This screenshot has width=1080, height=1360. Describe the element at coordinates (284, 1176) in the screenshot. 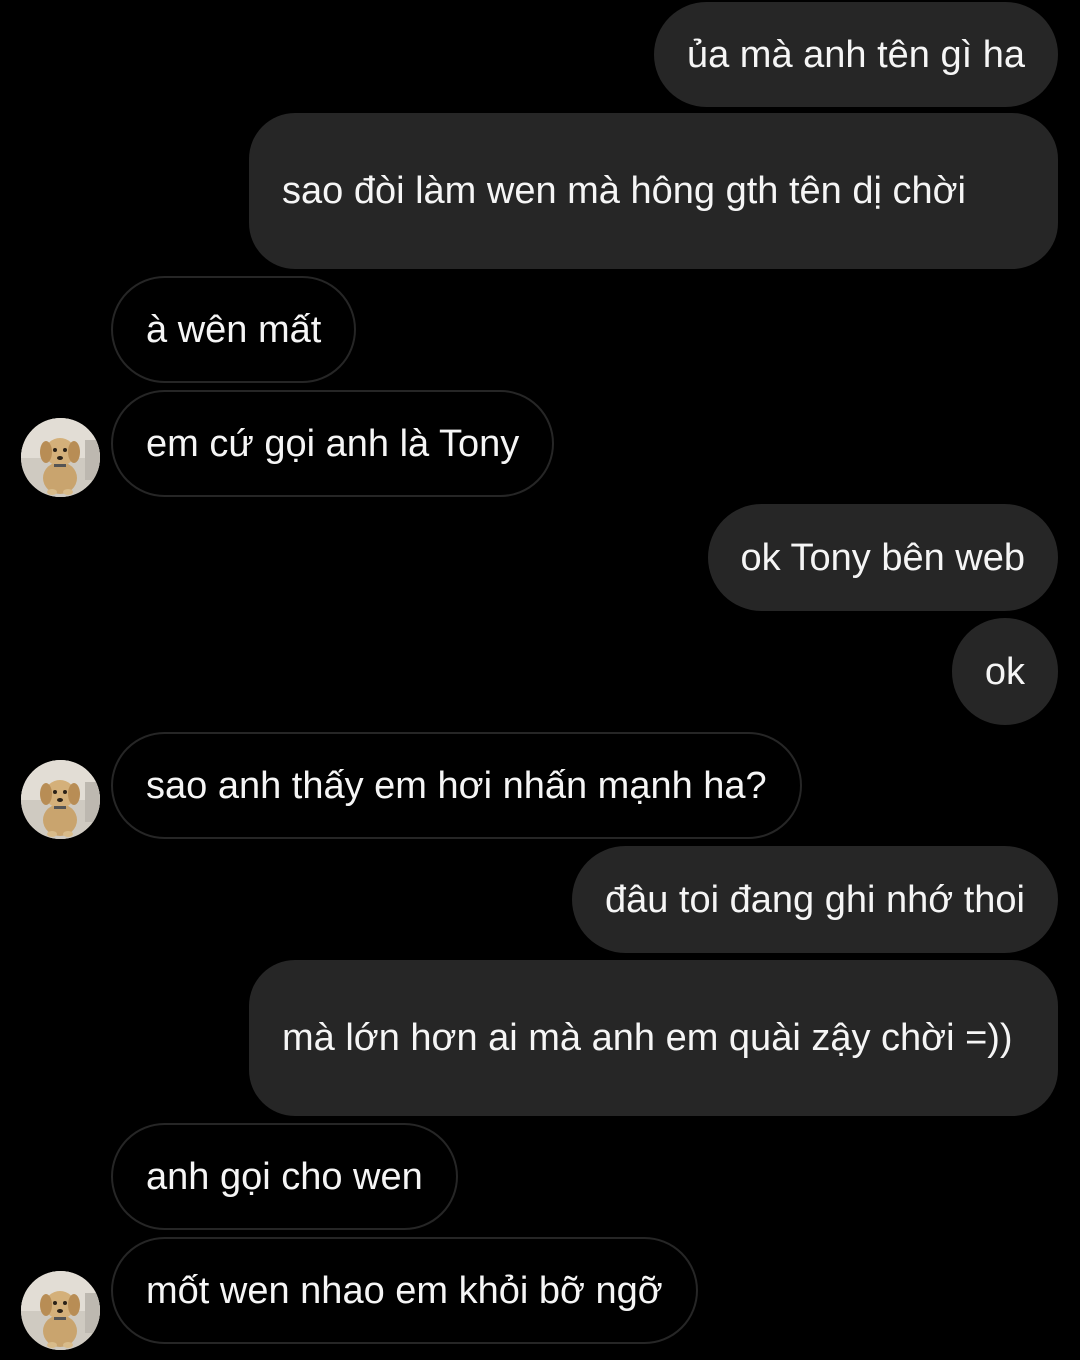

I see `received-message: anh gọi cho wen` at that location.